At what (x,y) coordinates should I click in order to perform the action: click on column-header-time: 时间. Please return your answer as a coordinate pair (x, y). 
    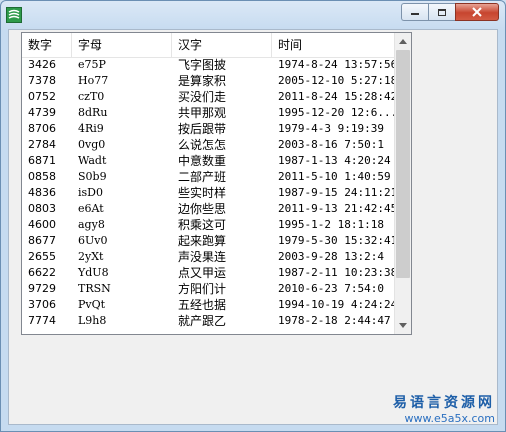
    Looking at the image, I should click on (333, 45).